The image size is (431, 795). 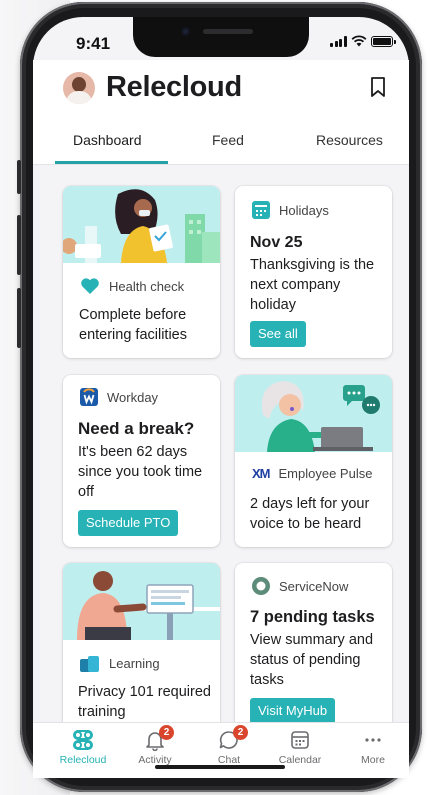 What do you see at coordinates (89, 397) in the screenshot?
I see `workday-icon` at bounding box center [89, 397].